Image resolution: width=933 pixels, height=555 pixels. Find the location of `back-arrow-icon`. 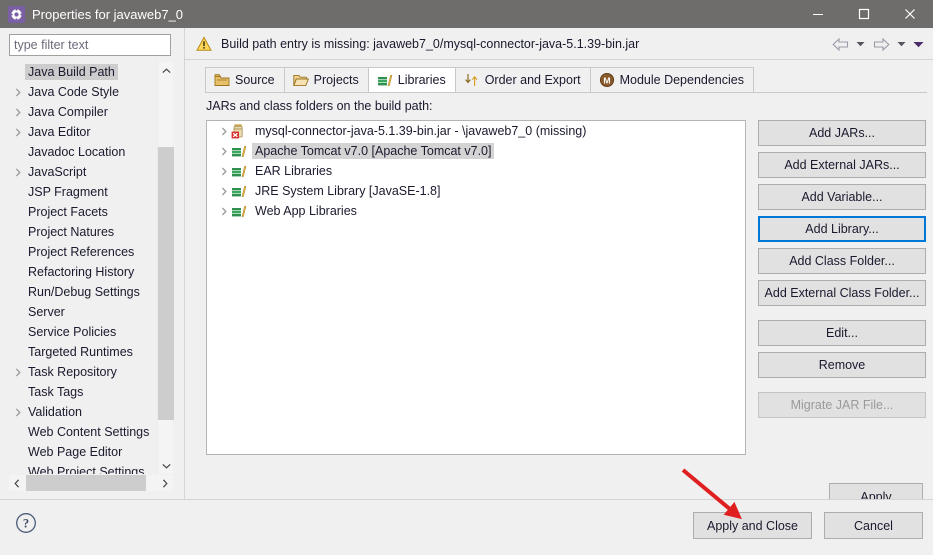

back-arrow-icon is located at coordinates (840, 44).